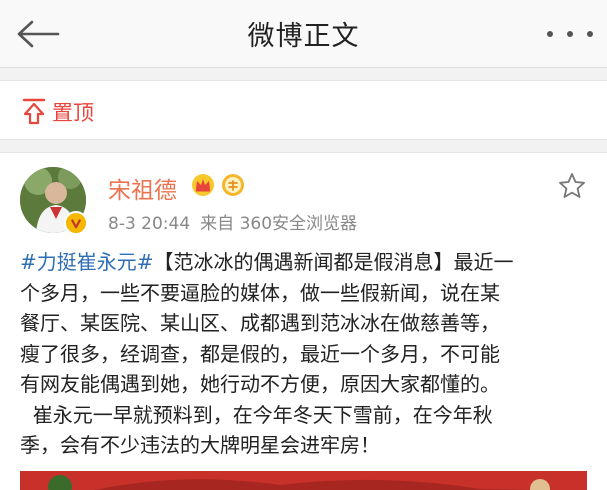 The height and width of the screenshot is (490, 607). I want to click on post-meta: 8-3 20:44 来自 360安全浏览器, so click(232, 221).